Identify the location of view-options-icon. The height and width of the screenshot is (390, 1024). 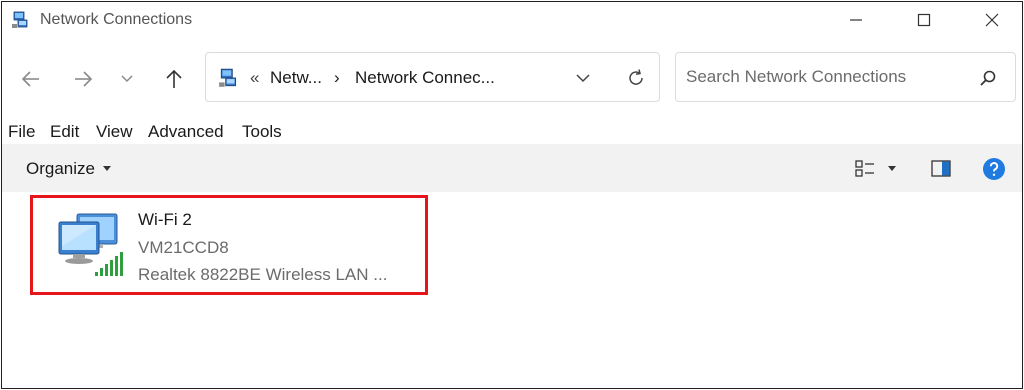
(864, 168).